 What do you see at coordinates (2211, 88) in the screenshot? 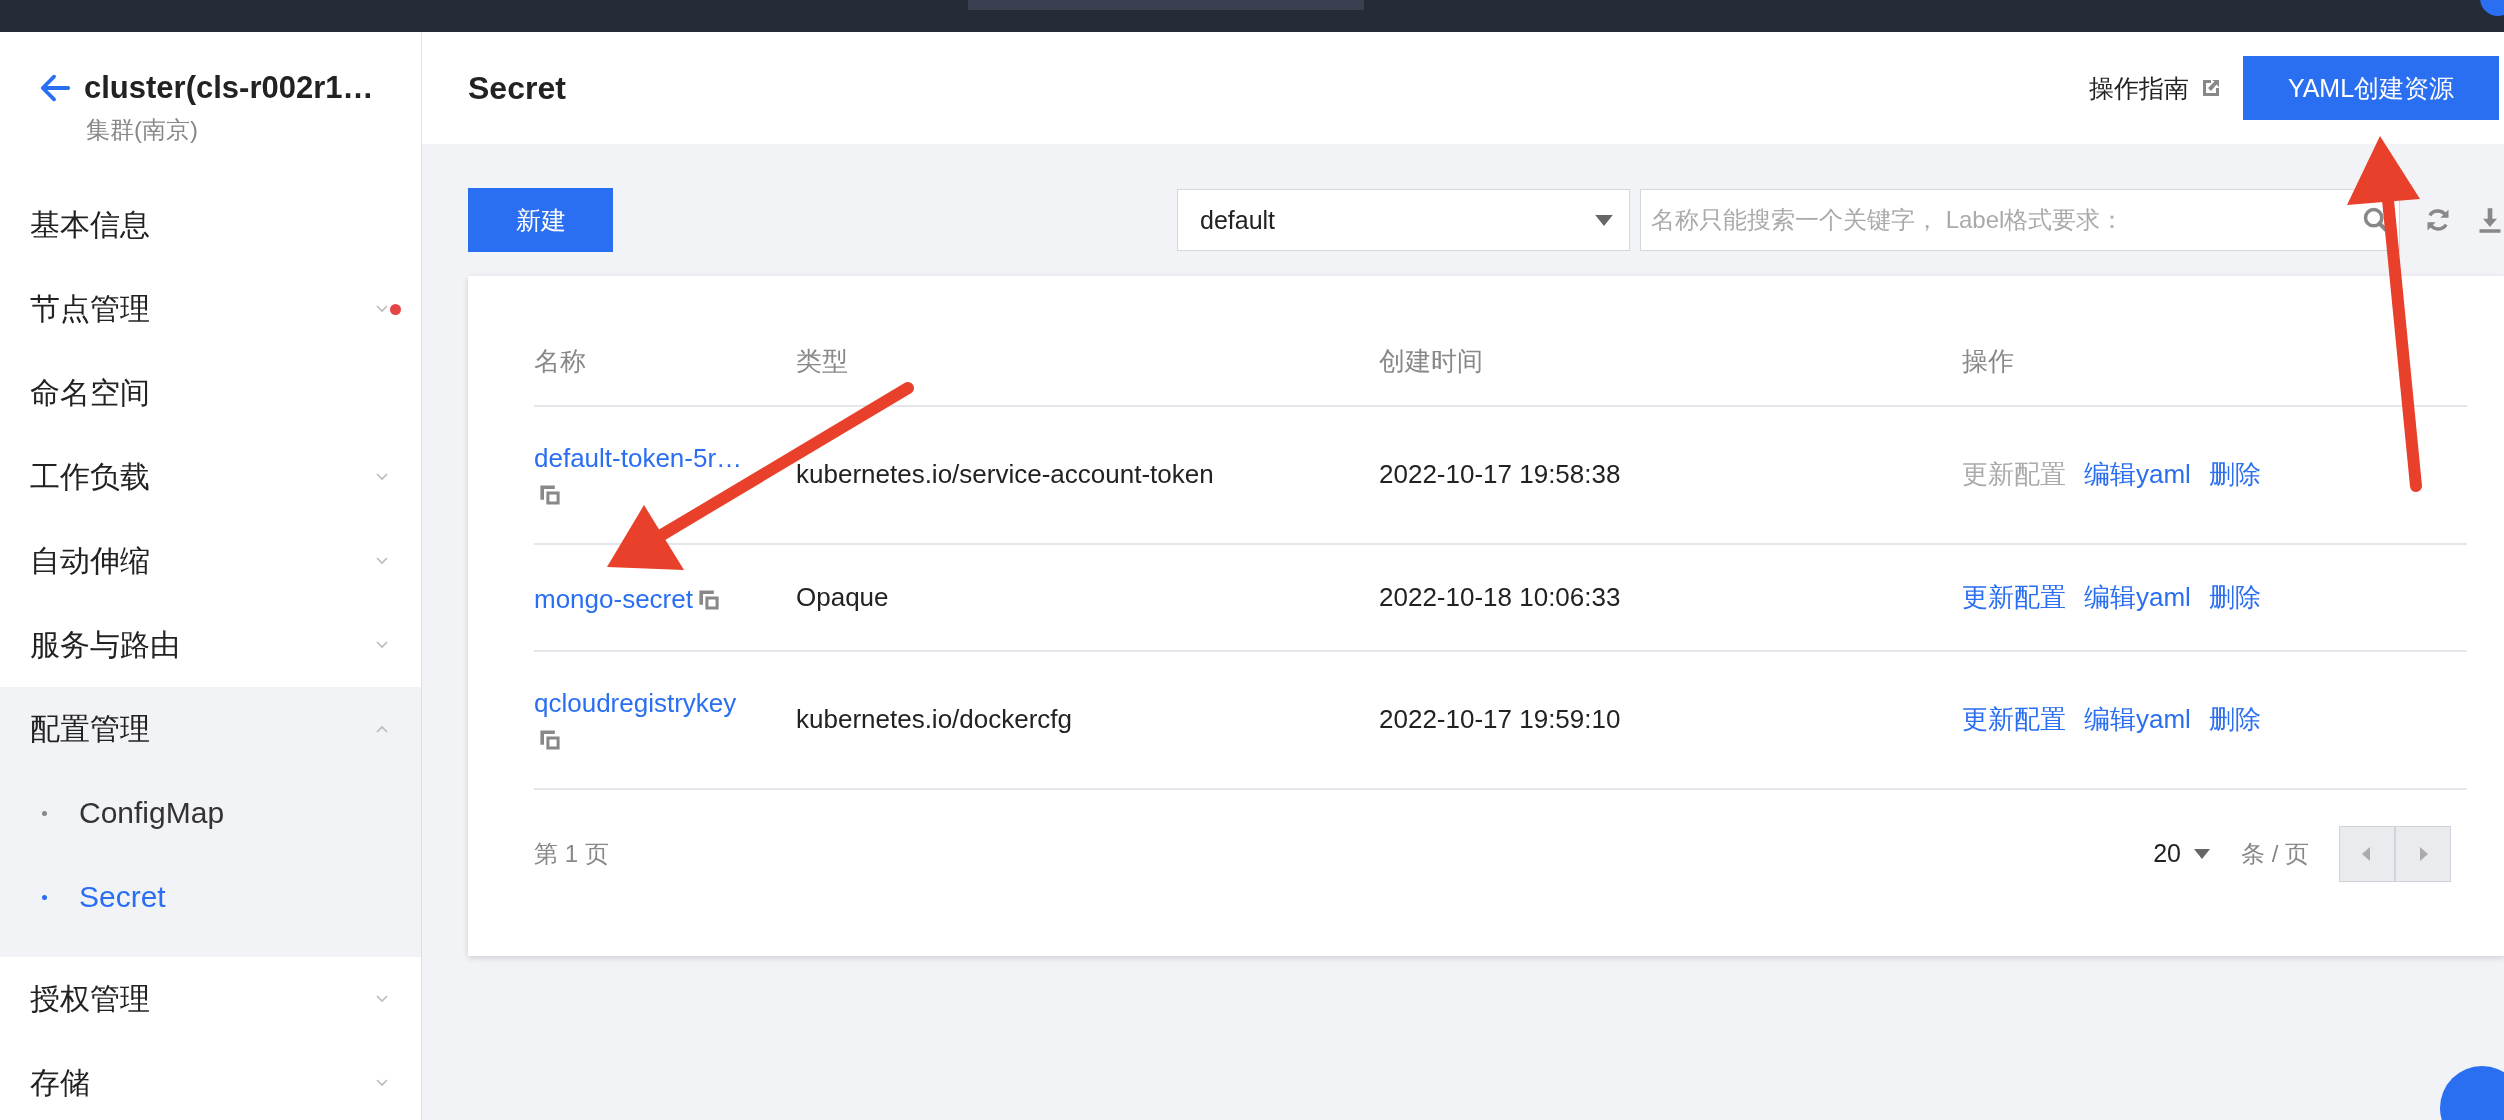
I see `external-link-icon` at bounding box center [2211, 88].